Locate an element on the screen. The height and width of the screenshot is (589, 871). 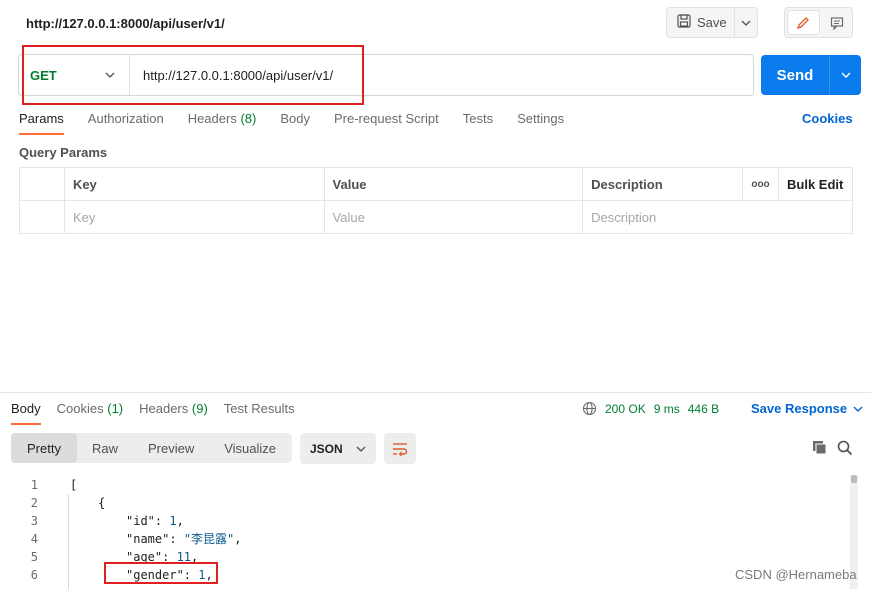
save-icon is located at coordinates (684, 22).